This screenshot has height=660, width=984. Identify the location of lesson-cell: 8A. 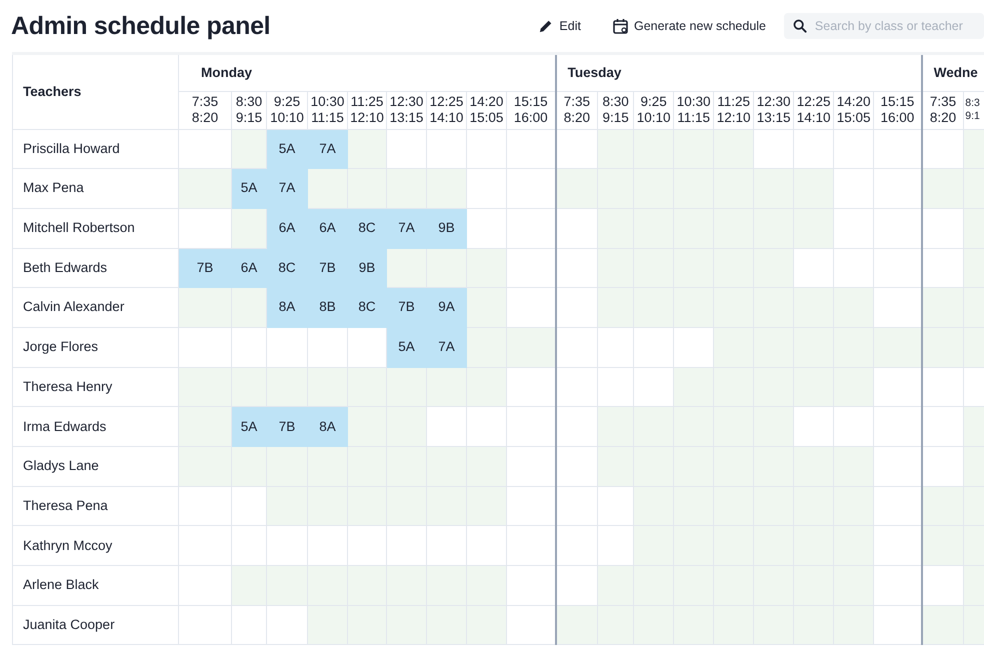
(328, 426).